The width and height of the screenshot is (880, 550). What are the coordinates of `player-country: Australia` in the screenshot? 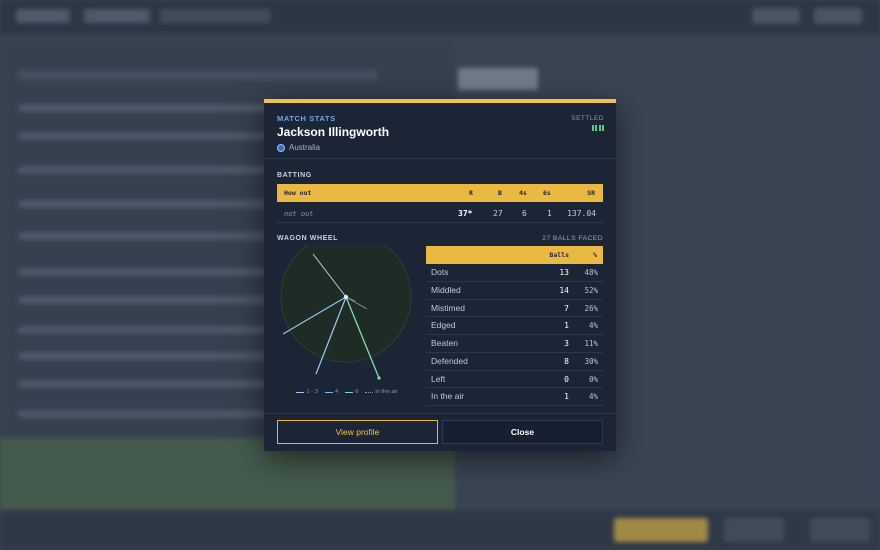 It's located at (298, 147).